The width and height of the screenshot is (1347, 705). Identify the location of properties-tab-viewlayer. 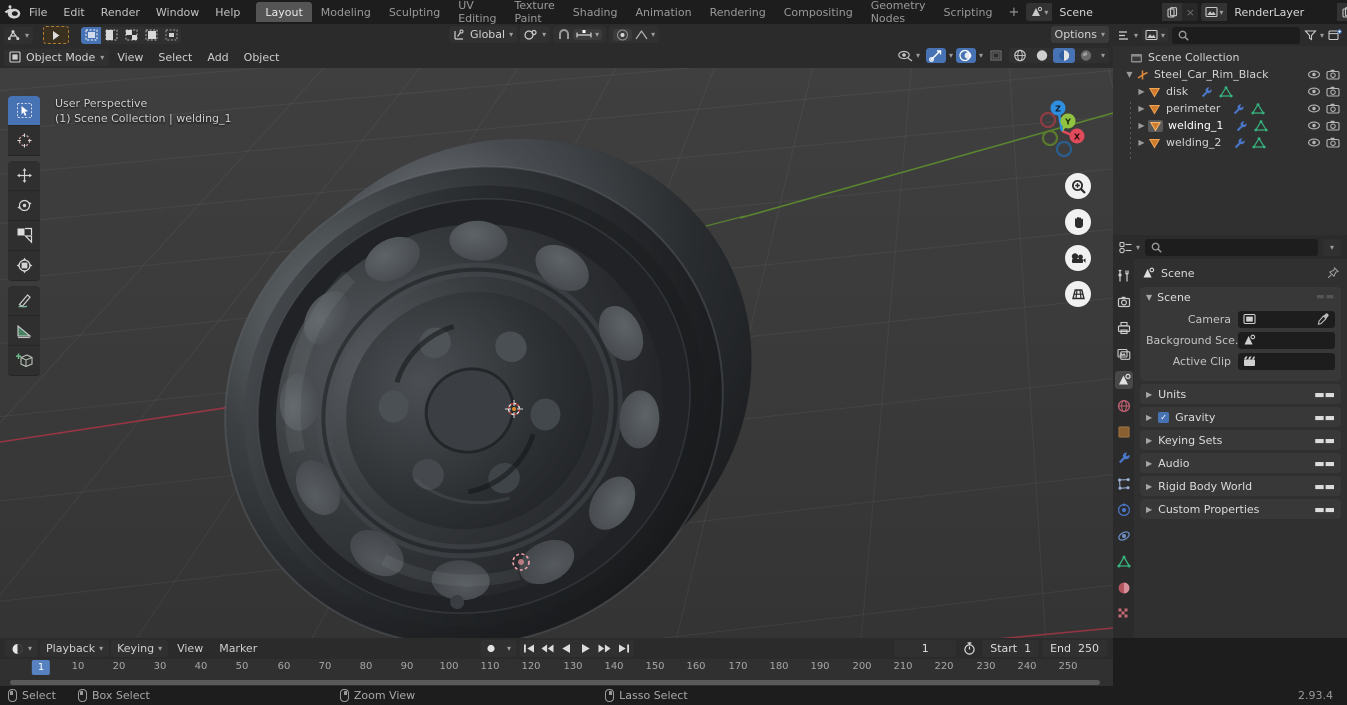
(1124, 354).